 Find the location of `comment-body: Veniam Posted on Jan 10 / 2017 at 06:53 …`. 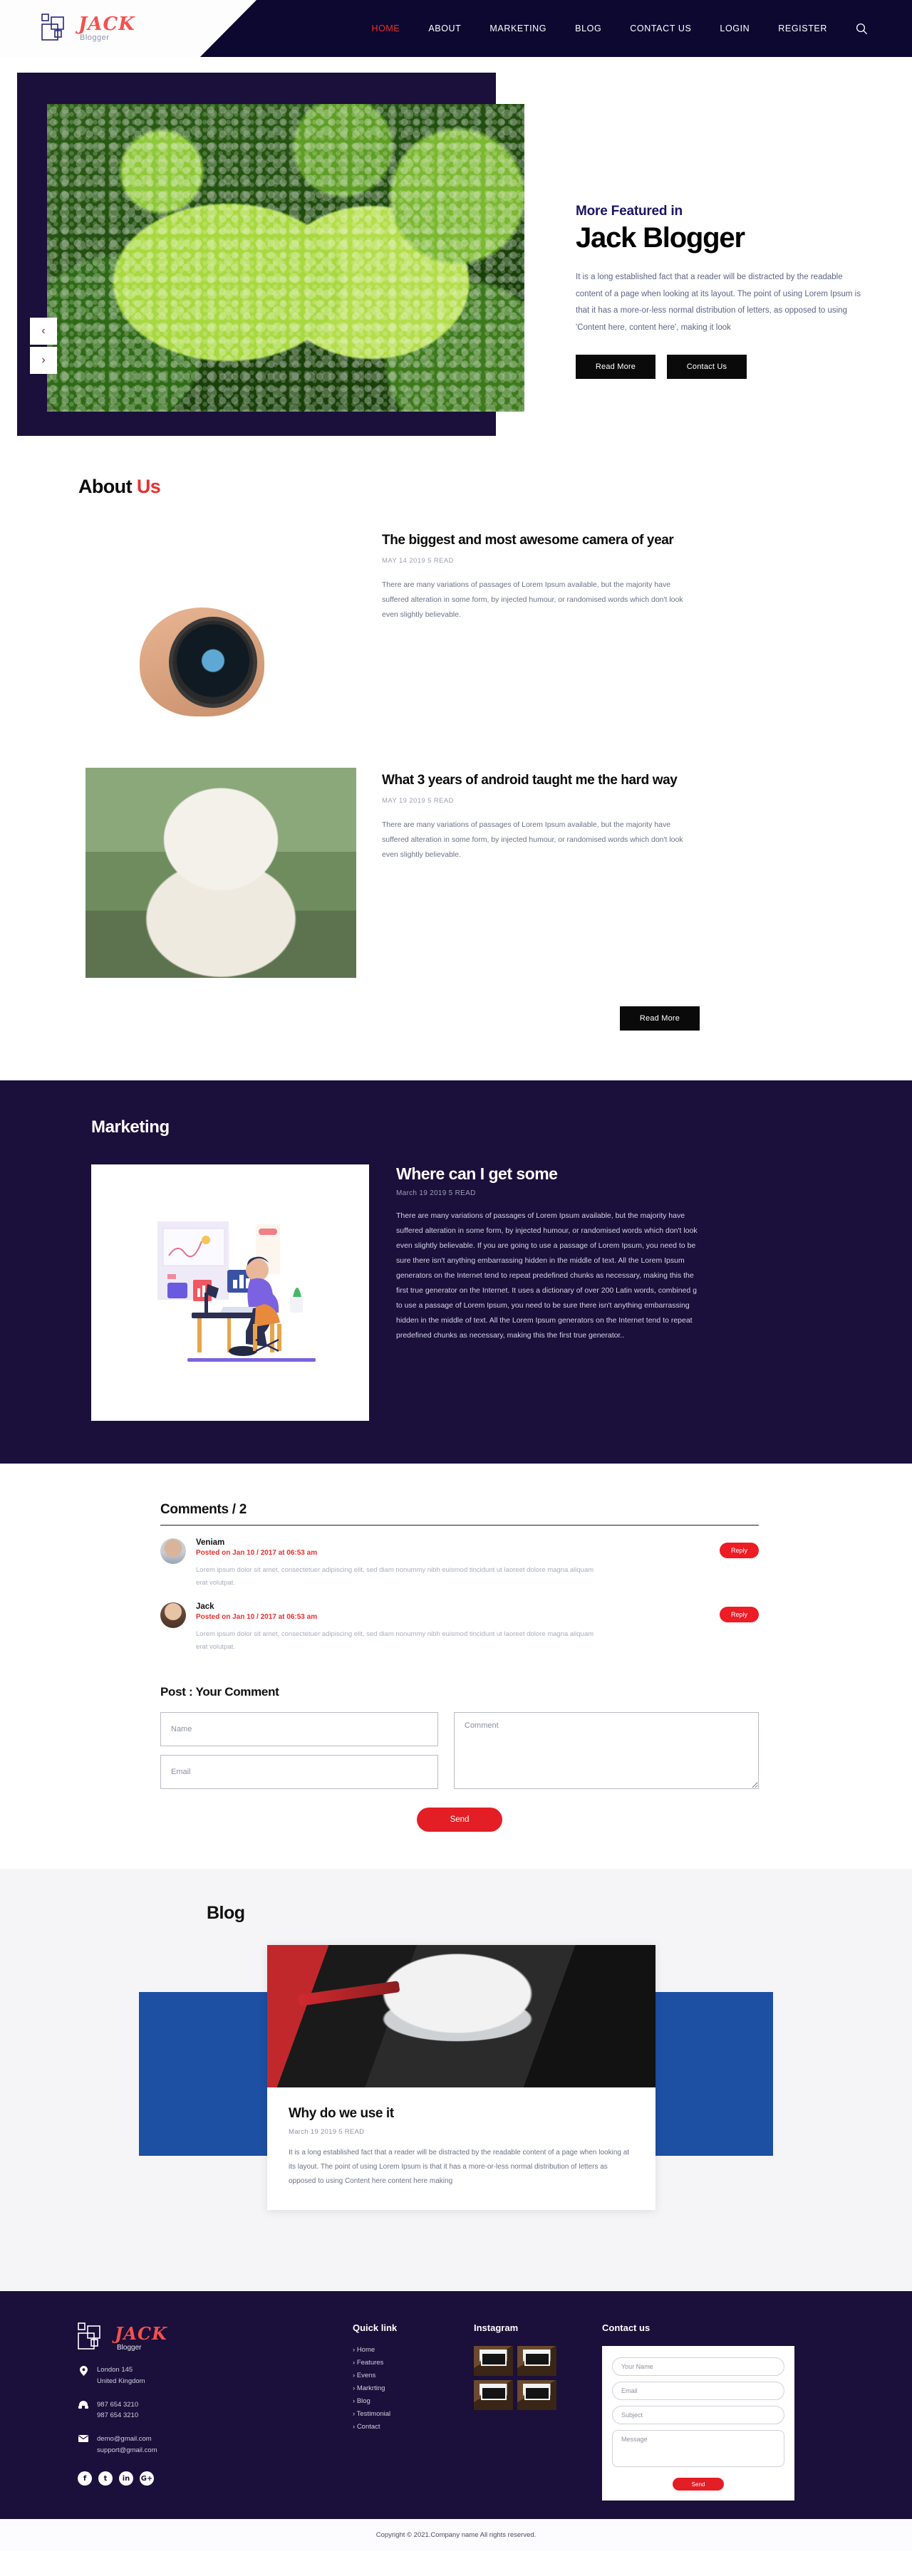

comment-body: Veniam Posted on Jan 10 / 2017 at 06:53 … is located at coordinates (395, 1564).